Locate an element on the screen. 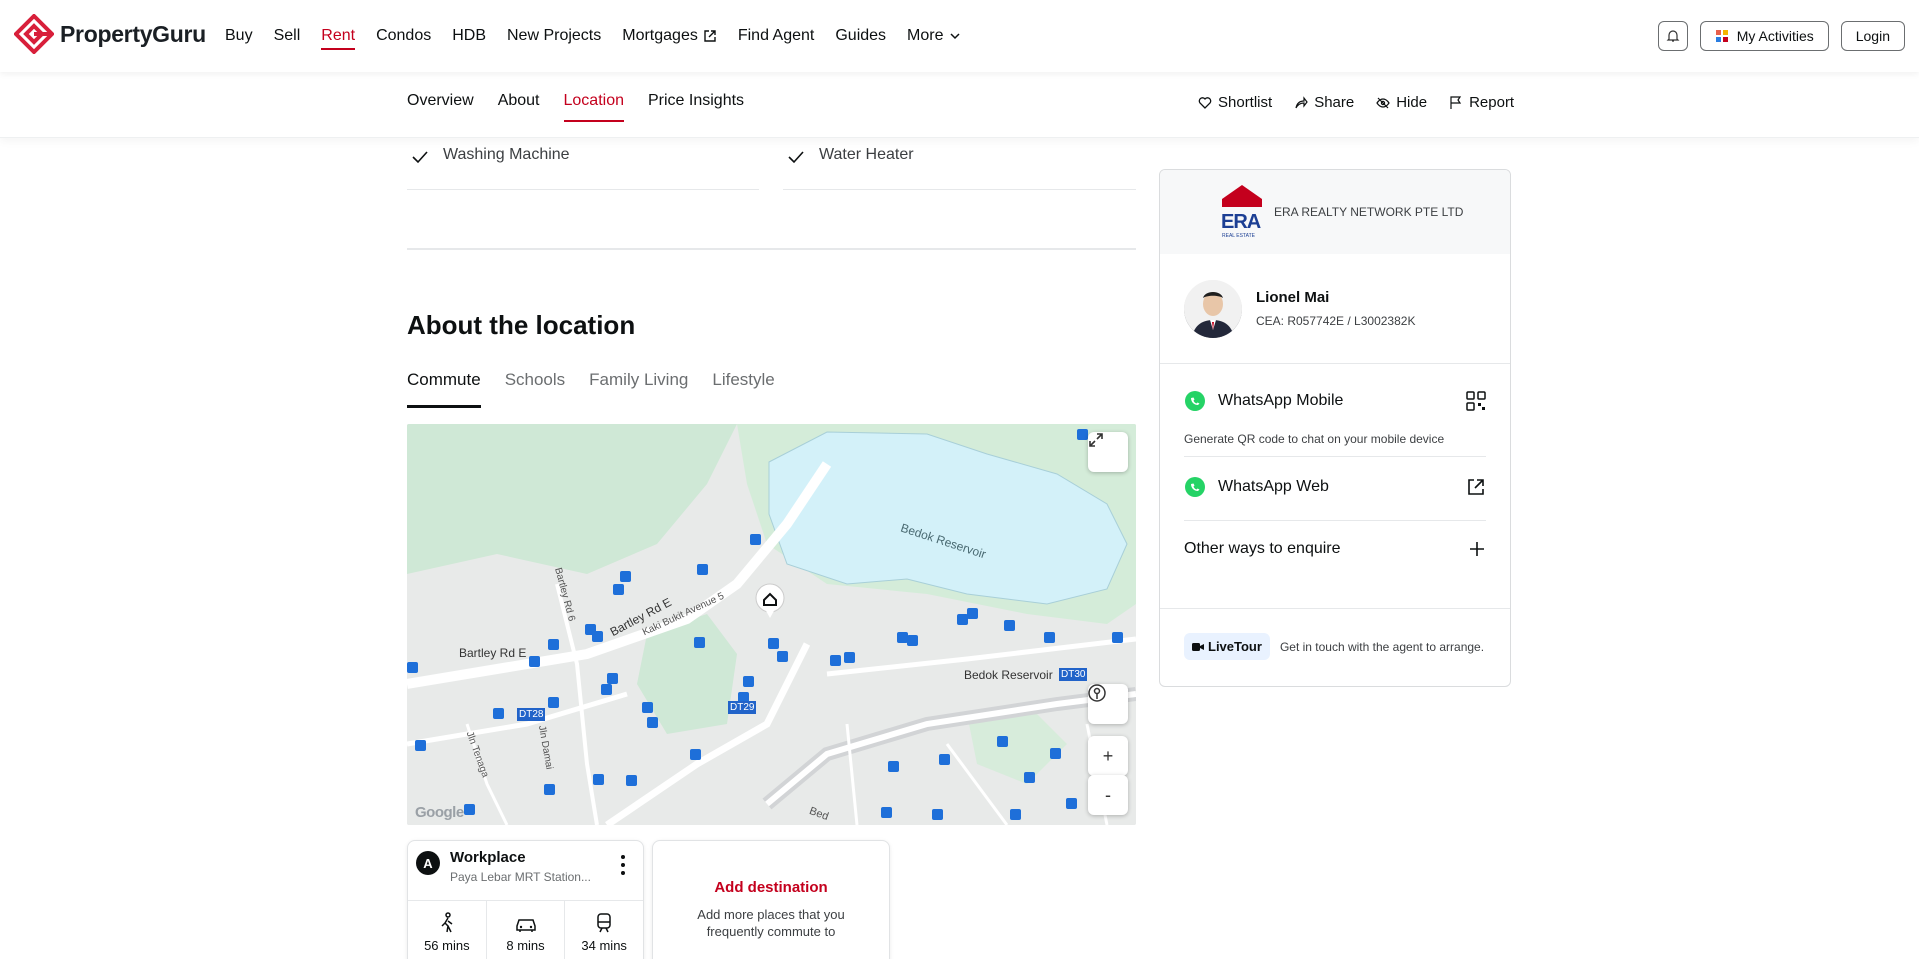 The image size is (1919, 959). nav-mortgages-label: Mortgages is located at coordinates (660, 35).